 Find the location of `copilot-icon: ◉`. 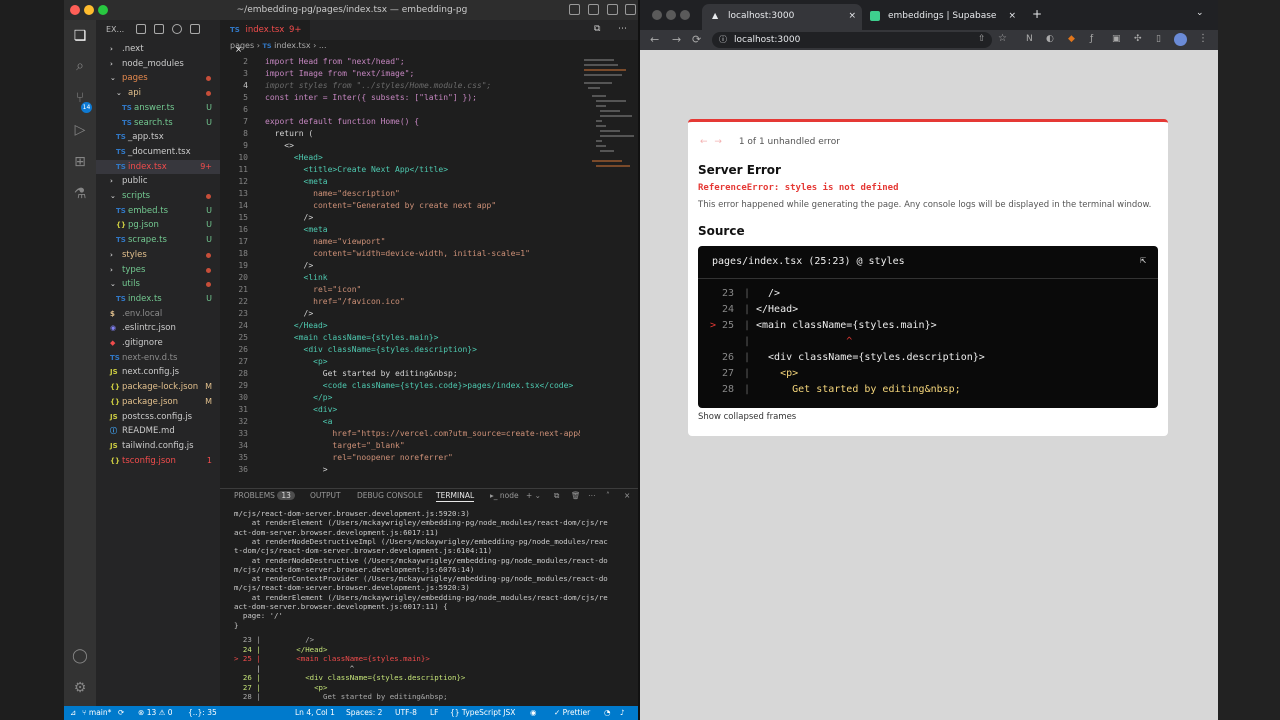

copilot-icon: ◉ is located at coordinates (533, 713).